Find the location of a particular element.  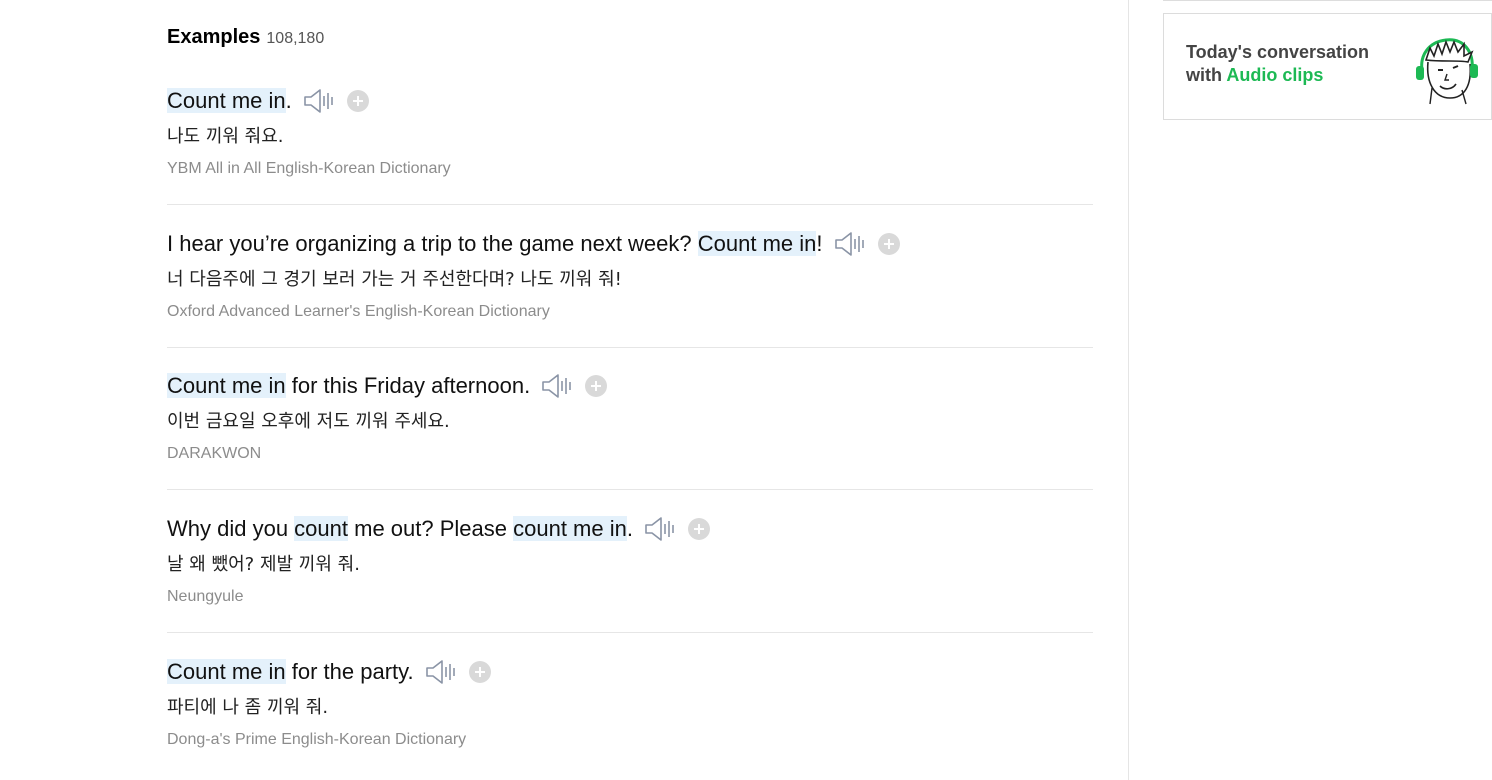

examples-title: Examples is located at coordinates (214, 37).